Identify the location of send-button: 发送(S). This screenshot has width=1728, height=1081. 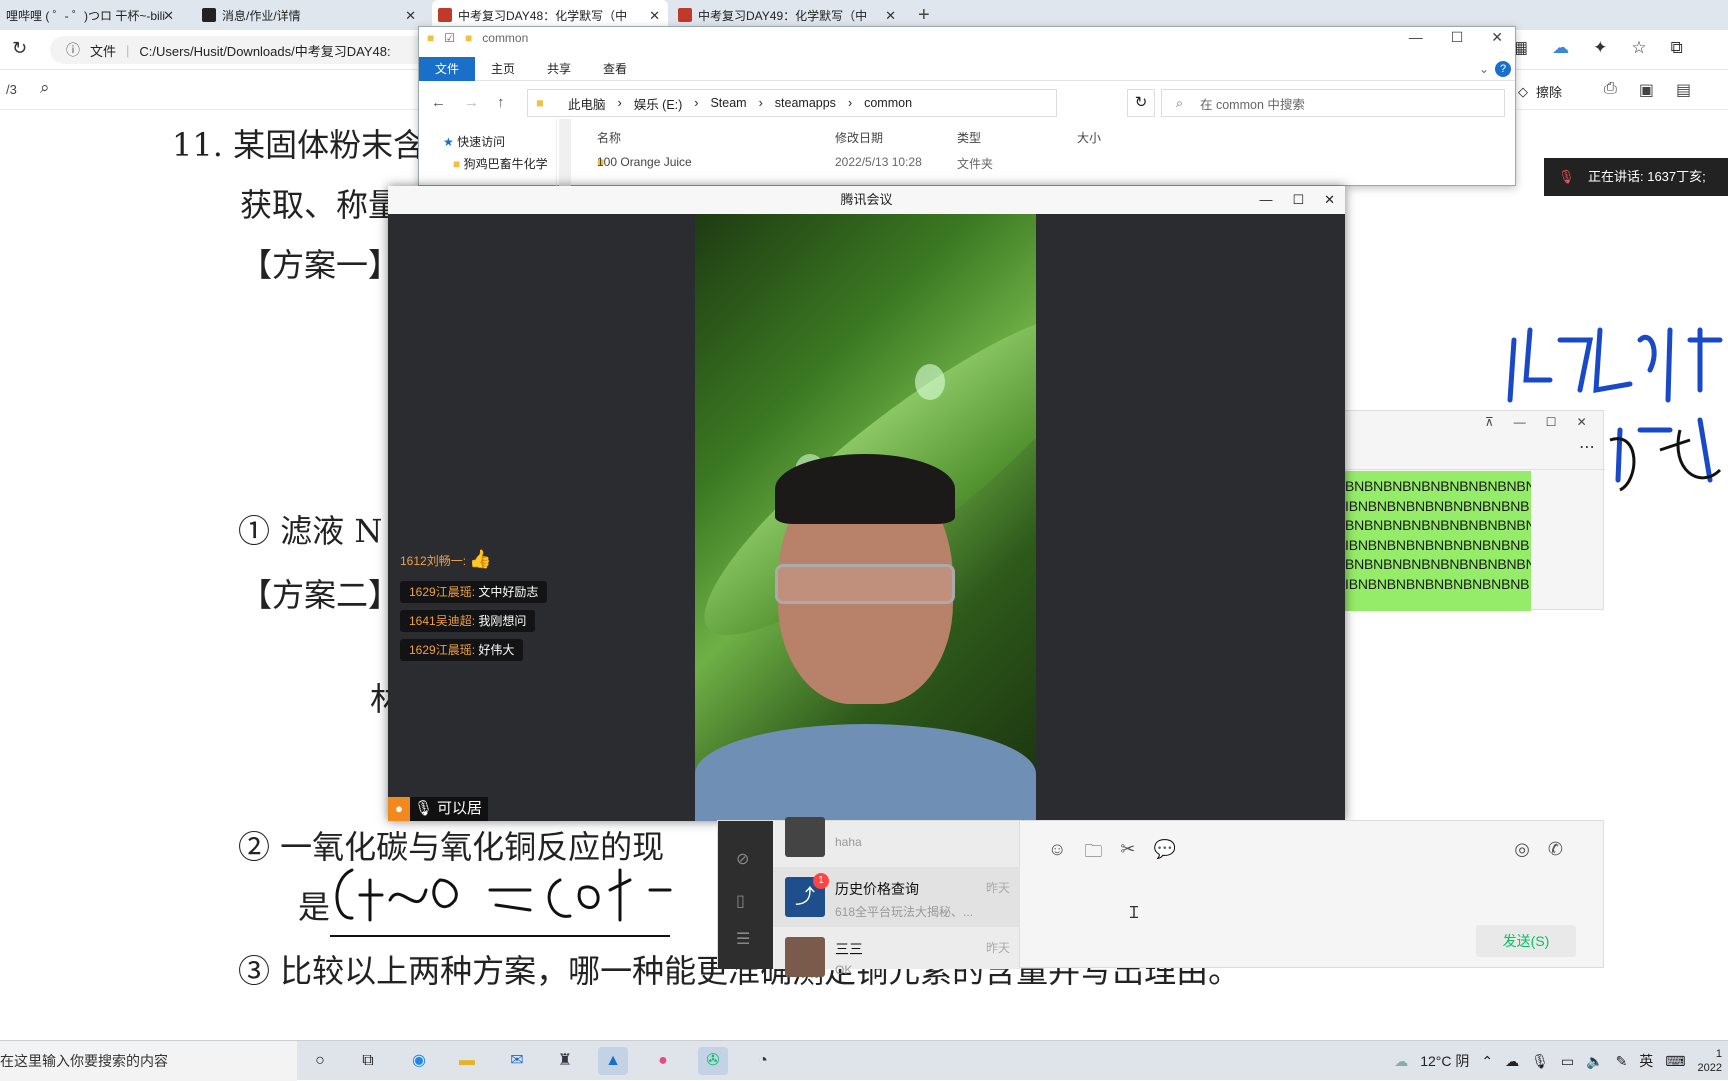
(1526, 941).